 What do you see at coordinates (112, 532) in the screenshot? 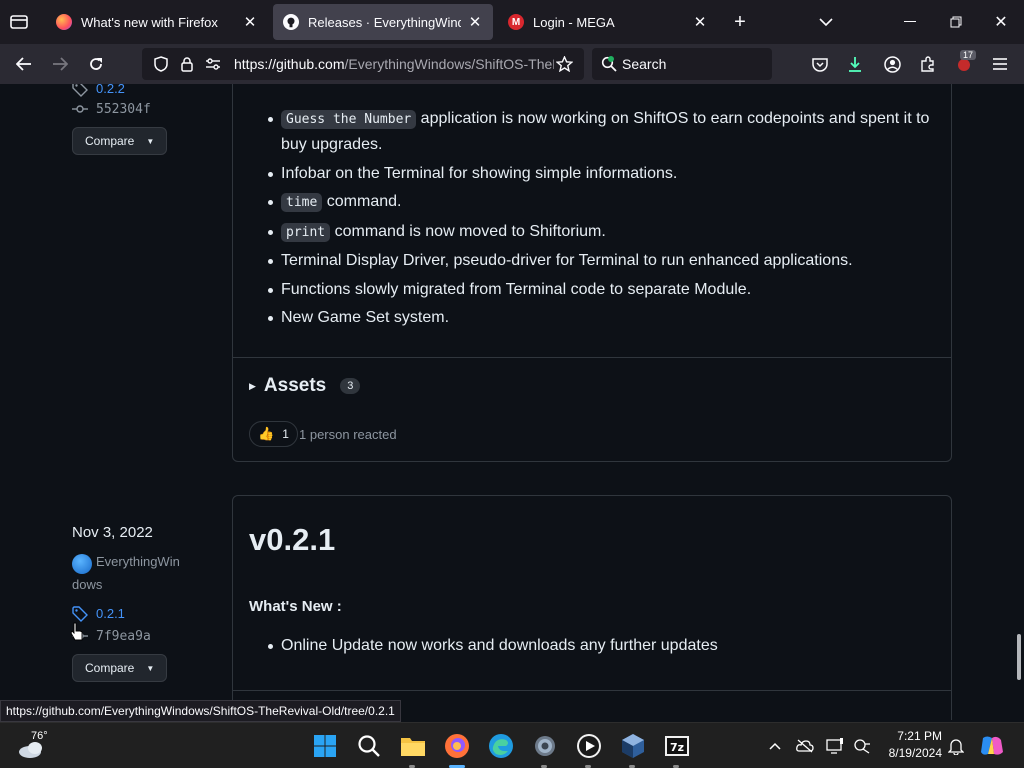
I see `release-date: Nov 3, 2022` at bounding box center [112, 532].